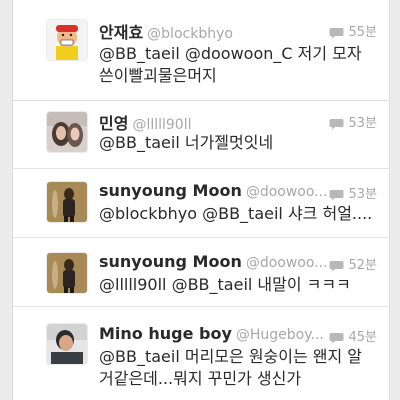 This screenshot has height=400, width=400. What do you see at coordinates (362, 337) in the screenshot?
I see `time-label: 45분` at bounding box center [362, 337].